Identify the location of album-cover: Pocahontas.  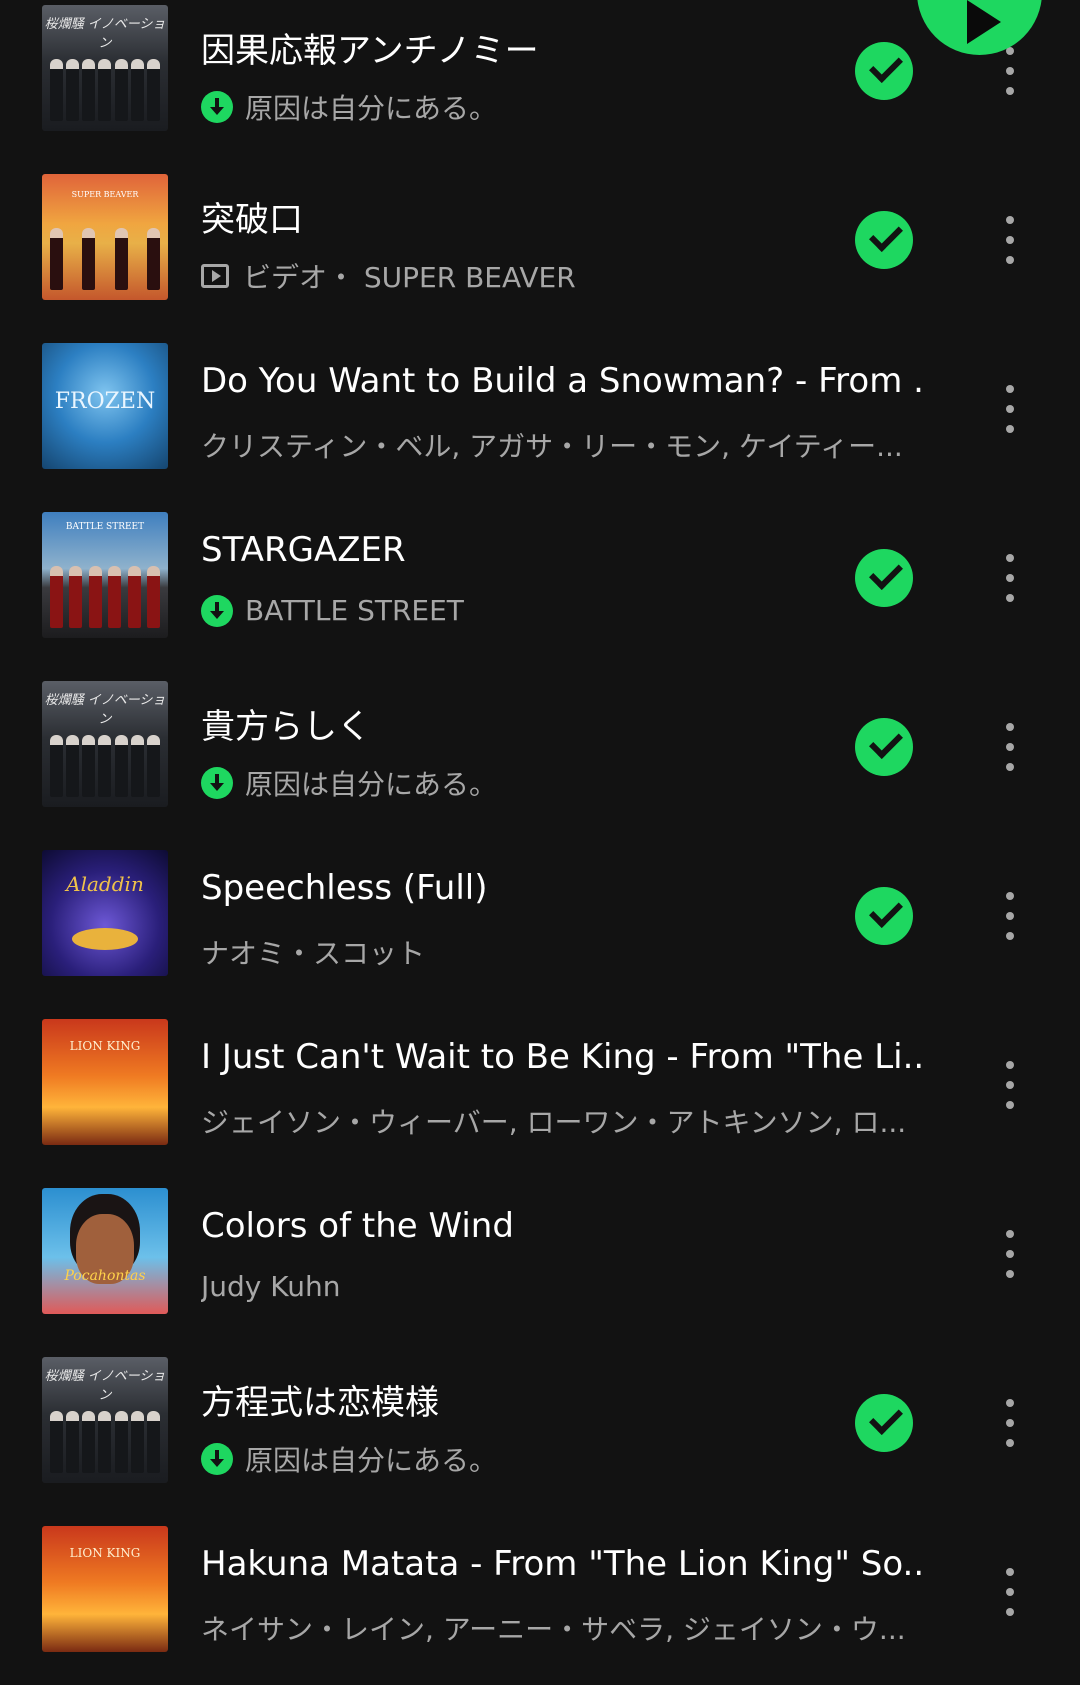
(105, 1251).